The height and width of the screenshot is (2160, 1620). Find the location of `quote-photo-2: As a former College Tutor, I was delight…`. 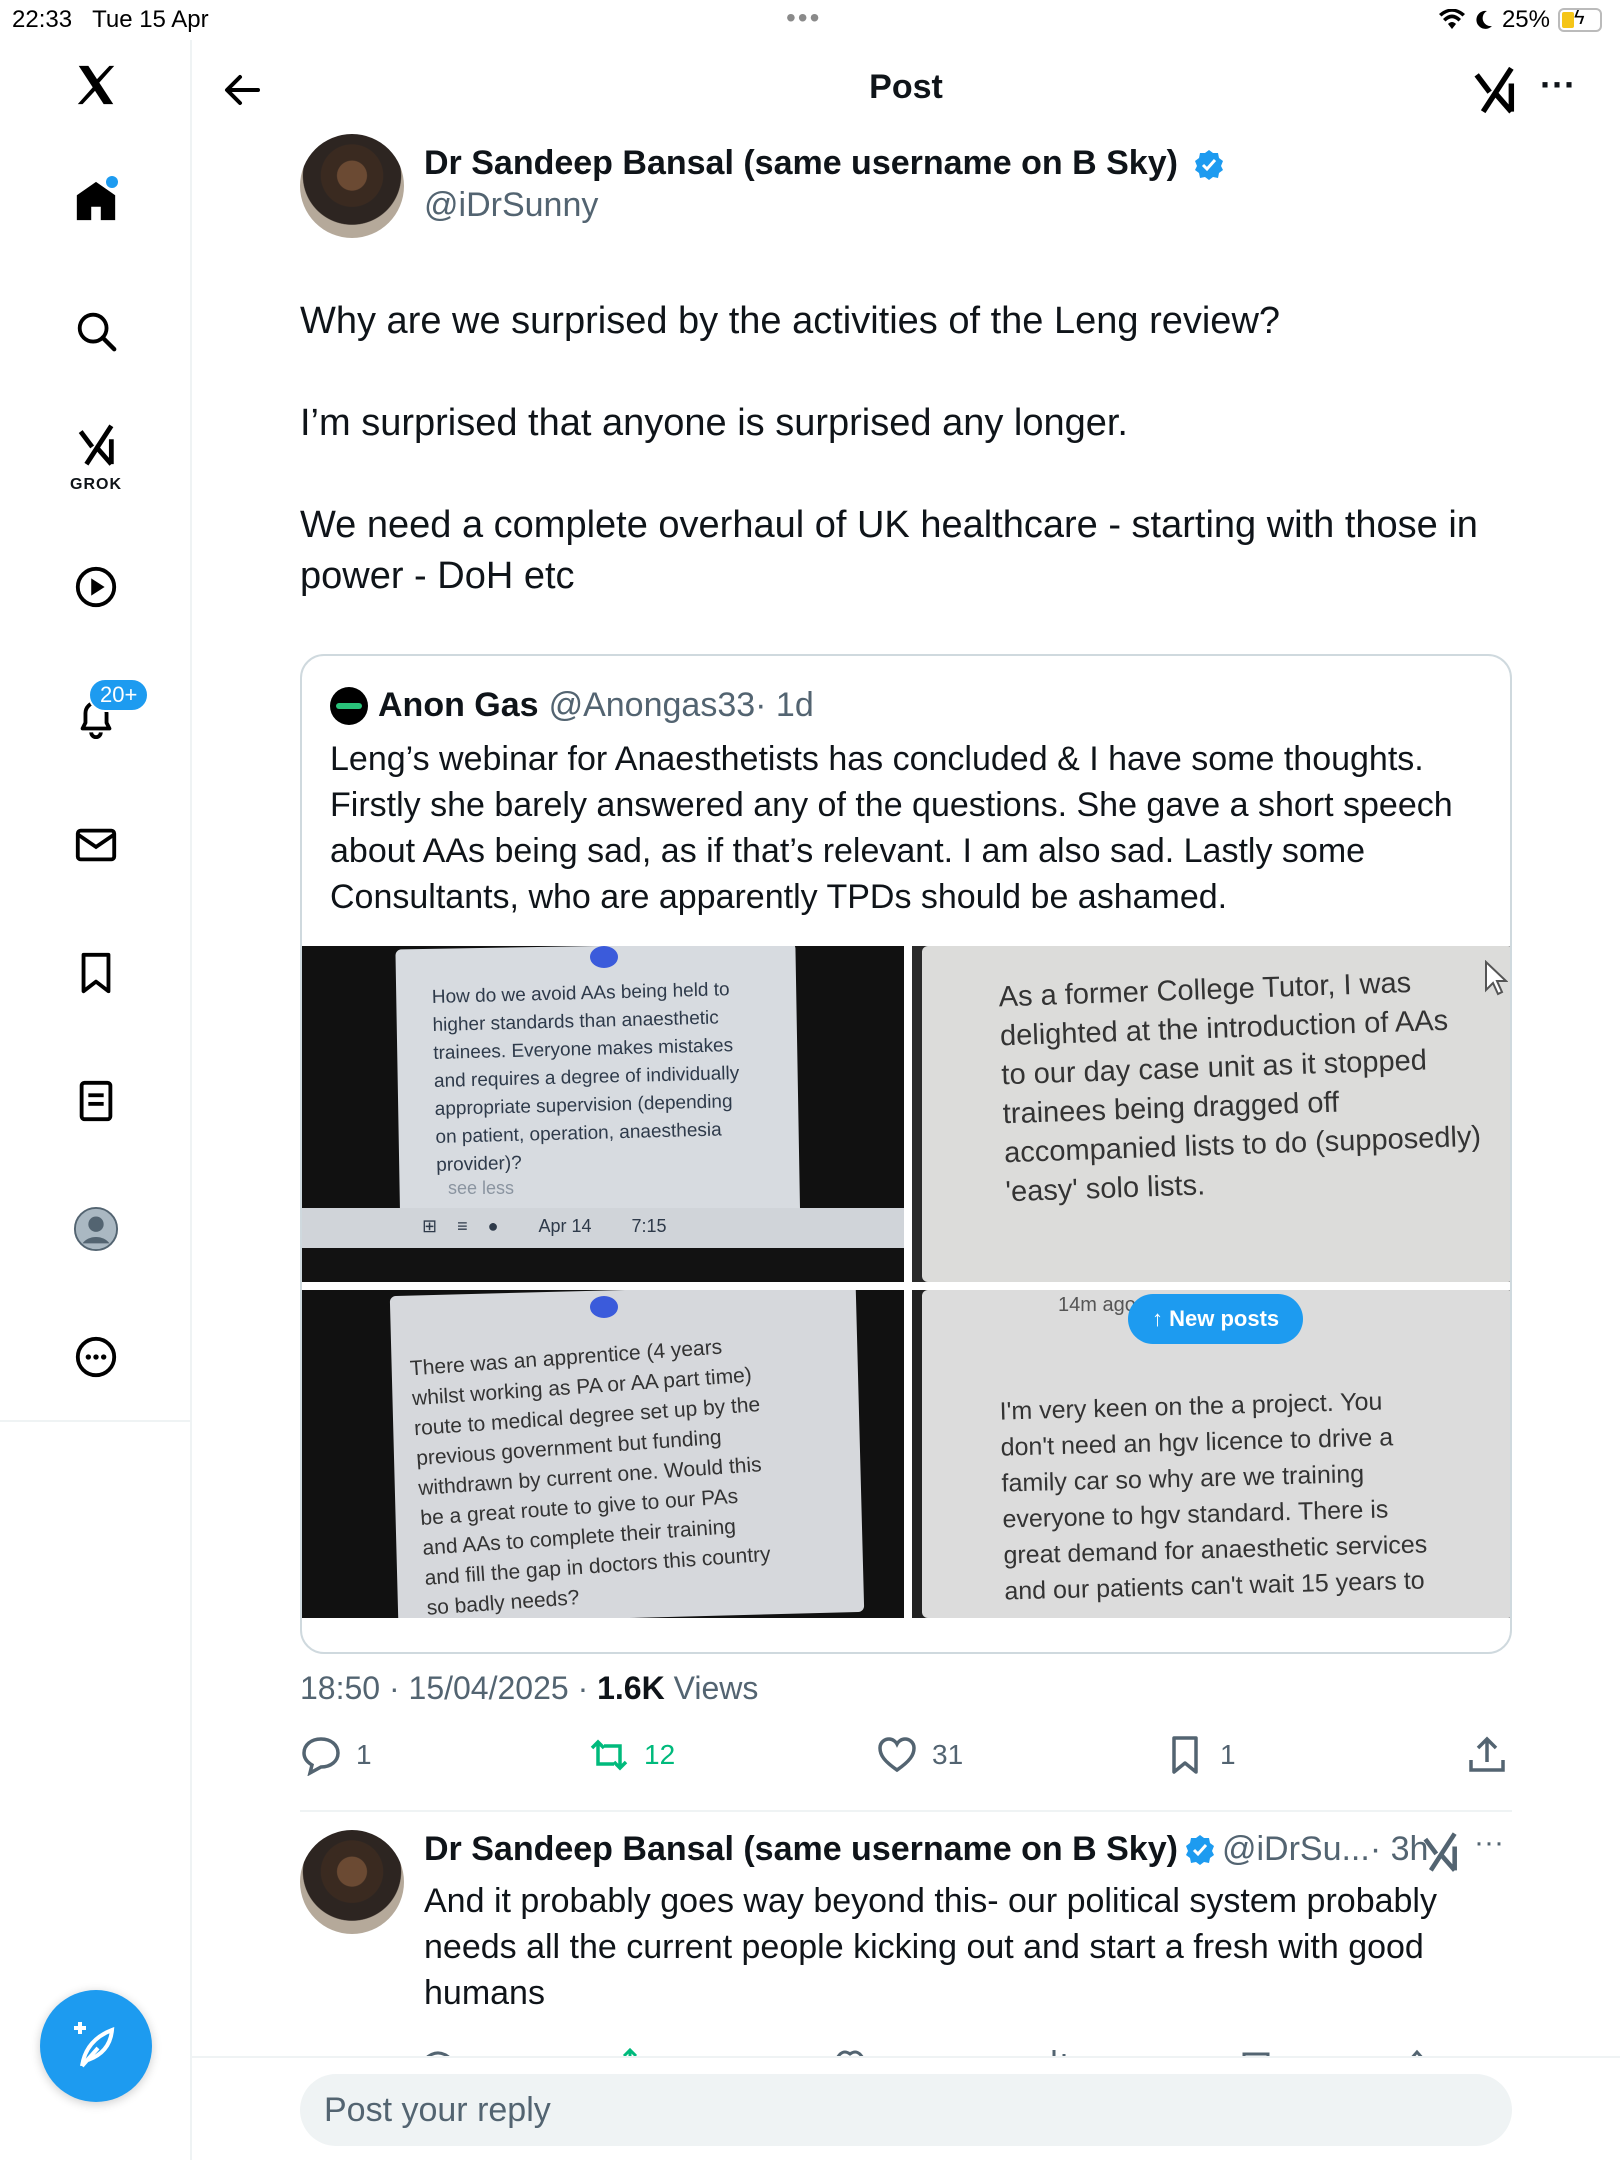

quote-photo-2: As a former College Tutor, I was delight… is located at coordinates (1211, 1114).